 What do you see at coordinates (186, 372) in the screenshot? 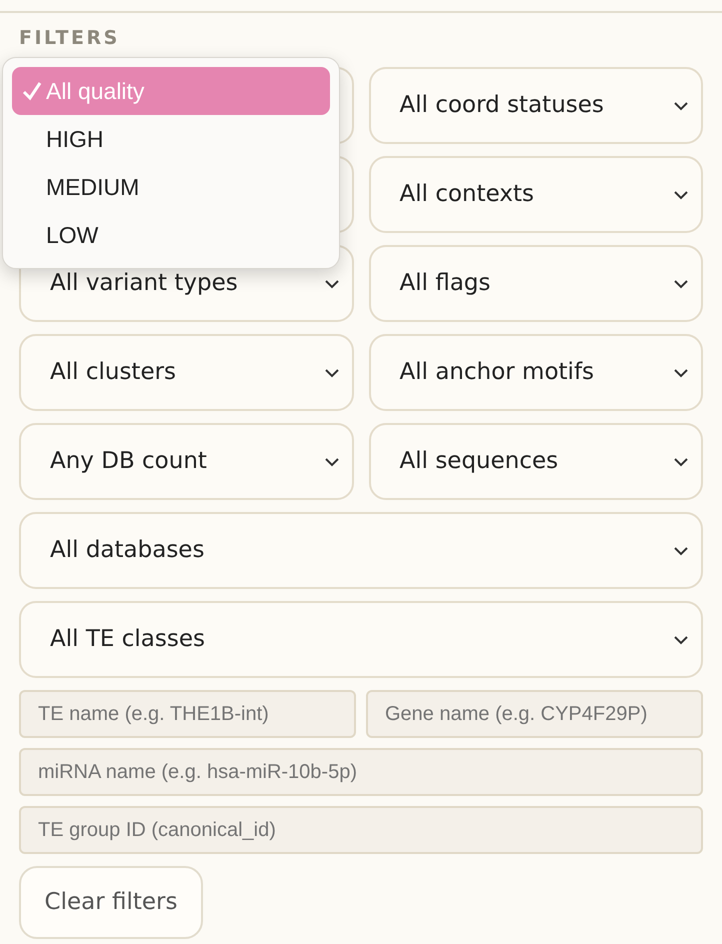
I see `dropdown-select: All clusters` at bounding box center [186, 372].